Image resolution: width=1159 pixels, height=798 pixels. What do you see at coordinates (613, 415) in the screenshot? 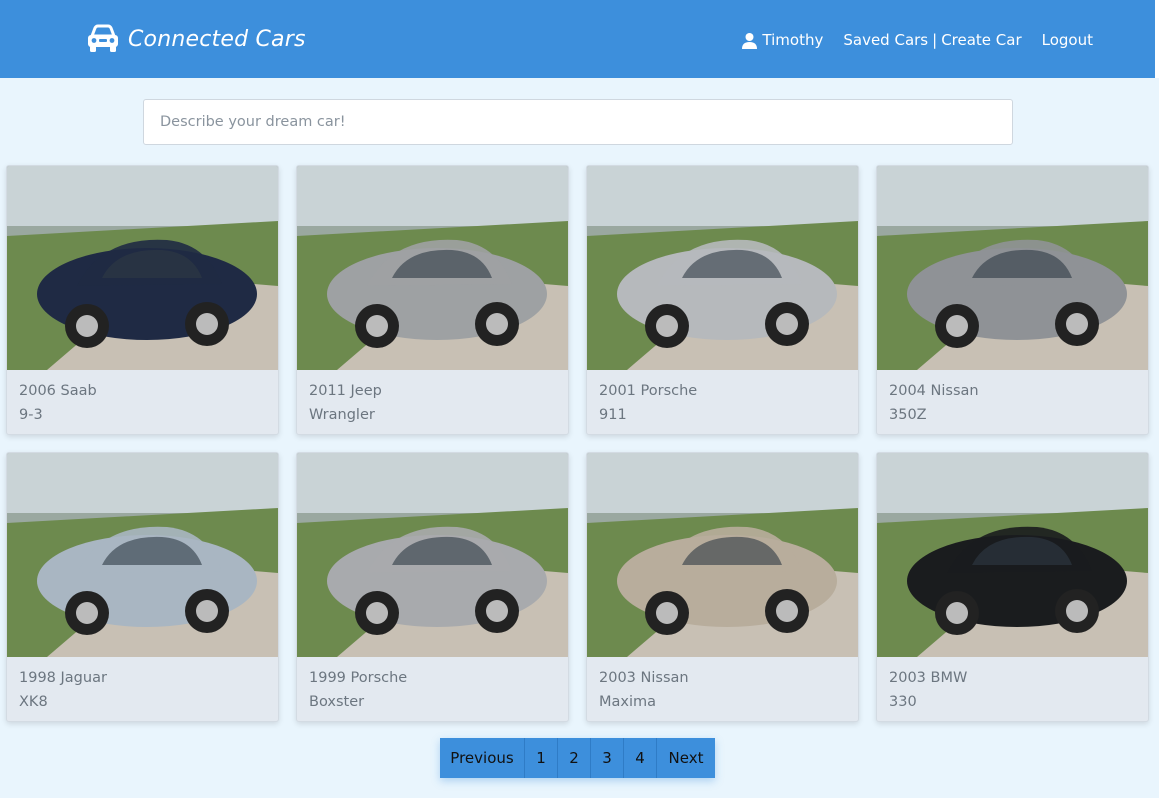
I see `car-model: 911` at bounding box center [613, 415].